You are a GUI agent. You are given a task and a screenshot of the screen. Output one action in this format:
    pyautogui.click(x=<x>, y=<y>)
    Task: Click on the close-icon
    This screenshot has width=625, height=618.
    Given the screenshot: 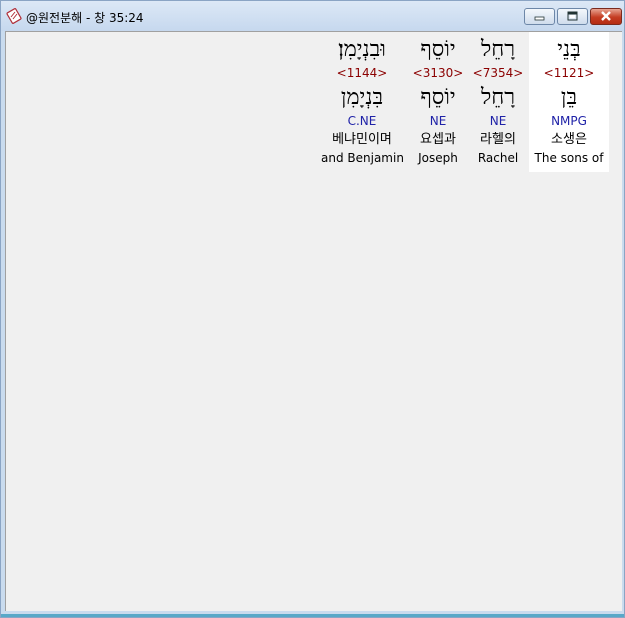 What is the action you would take?
    pyautogui.click(x=606, y=16)
    